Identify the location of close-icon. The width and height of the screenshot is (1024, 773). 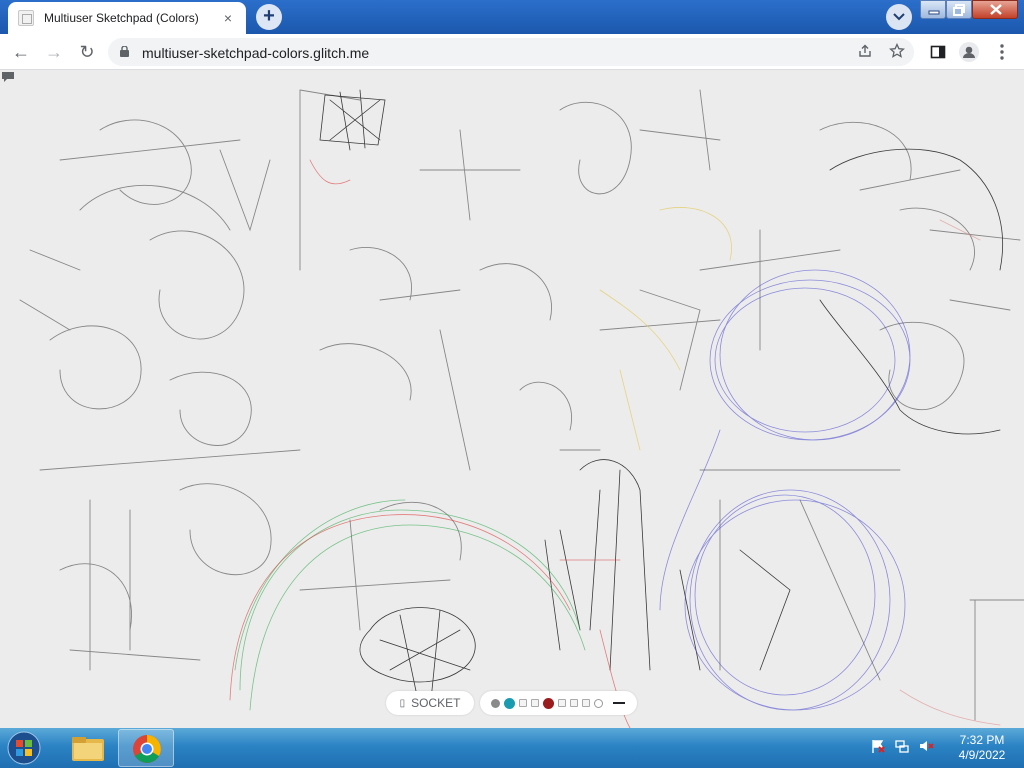
(996, 9).